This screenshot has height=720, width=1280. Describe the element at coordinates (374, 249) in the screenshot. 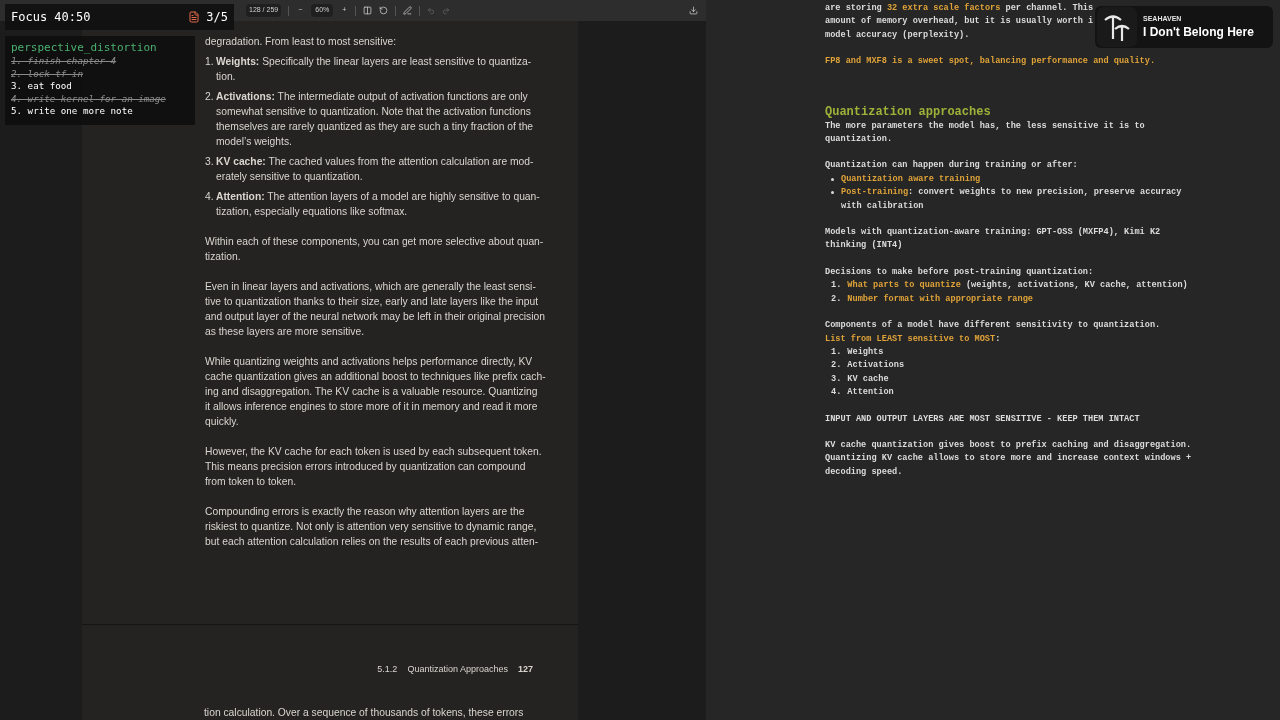

I see `body-paragraph: Within each of these components, you can get more selective about quan- tization.` at that location.